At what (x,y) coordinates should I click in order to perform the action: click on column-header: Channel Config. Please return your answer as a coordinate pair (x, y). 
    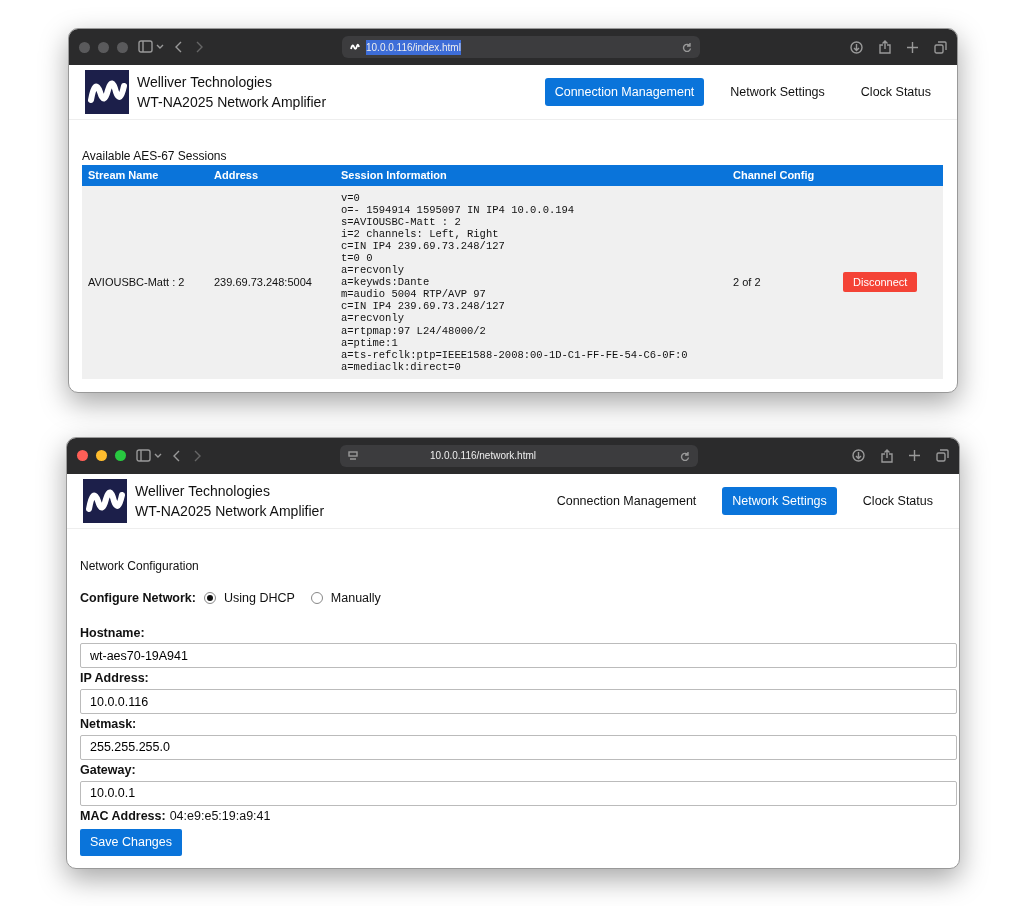
    Looking at the image, I should click on (782, 175).